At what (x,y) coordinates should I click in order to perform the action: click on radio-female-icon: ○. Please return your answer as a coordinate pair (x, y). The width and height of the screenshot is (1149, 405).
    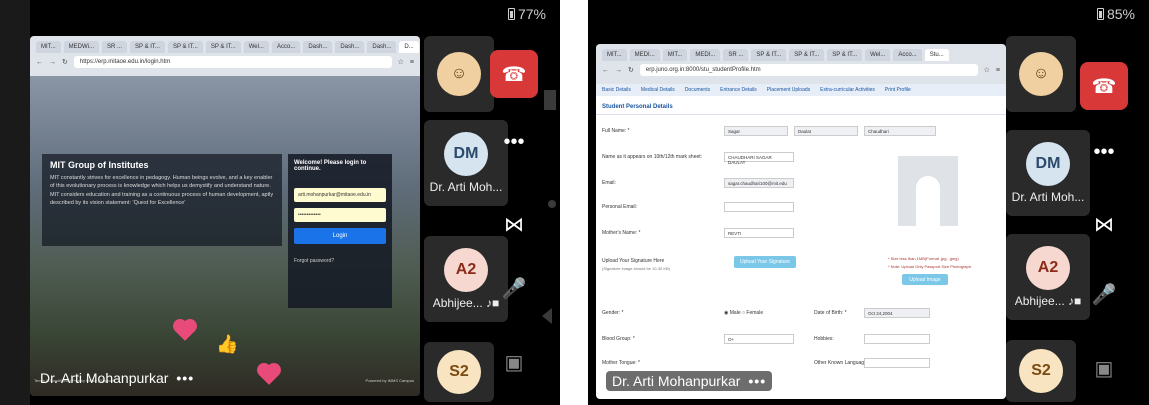
    Looking at the image, I should click on (743, 313).